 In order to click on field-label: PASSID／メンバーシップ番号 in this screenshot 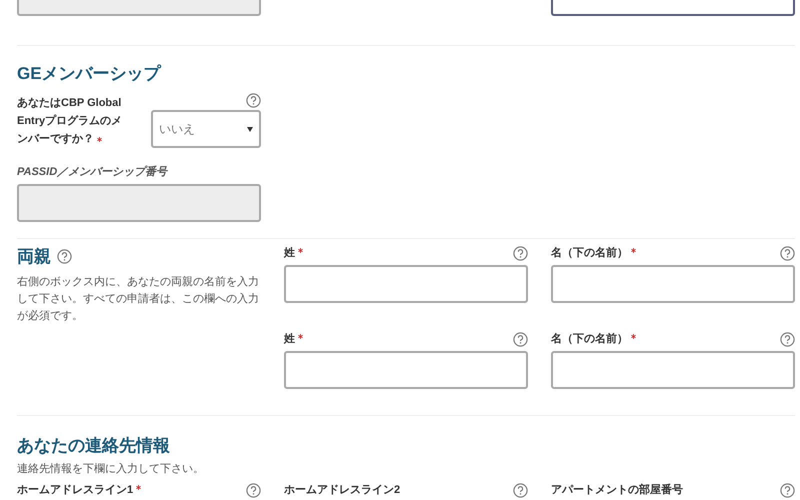, I will do `click(92, 172)`.